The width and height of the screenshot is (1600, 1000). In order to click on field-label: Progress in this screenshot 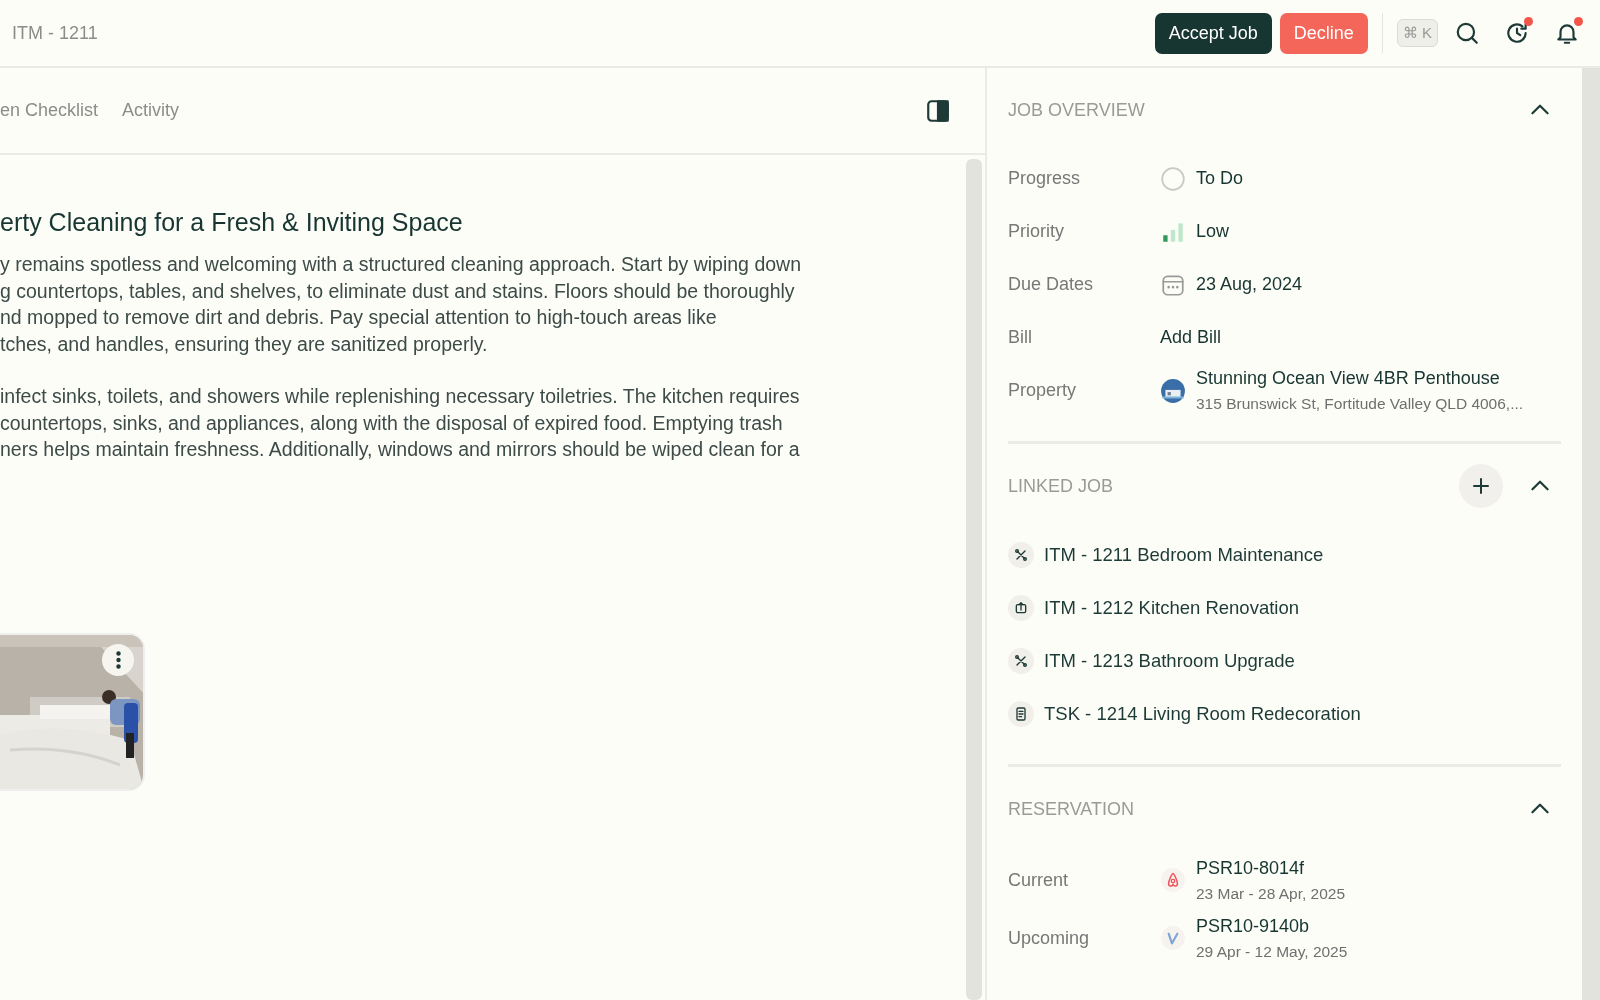, I will do `click(1045, 178)`.